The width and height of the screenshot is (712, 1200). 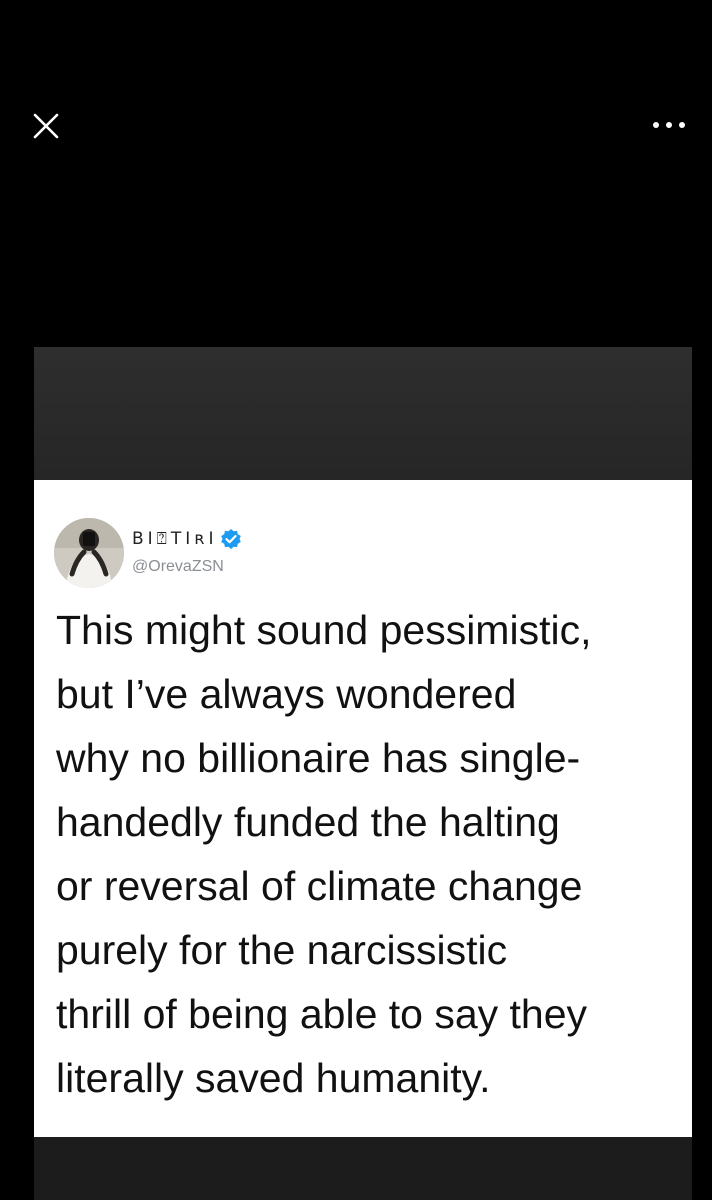 I want to click on photo-background-top, so click(x=363, y=413).